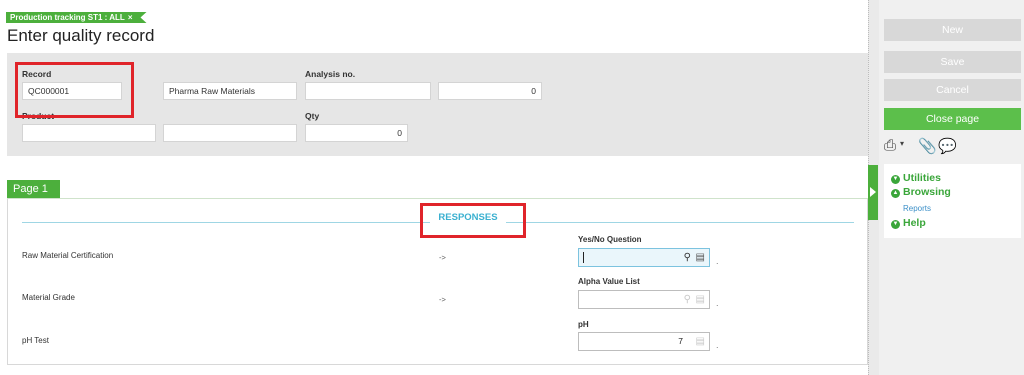 The height and width of the screenshot is (375, 1024). I want to click on save-button: Save, so click(952, 62).